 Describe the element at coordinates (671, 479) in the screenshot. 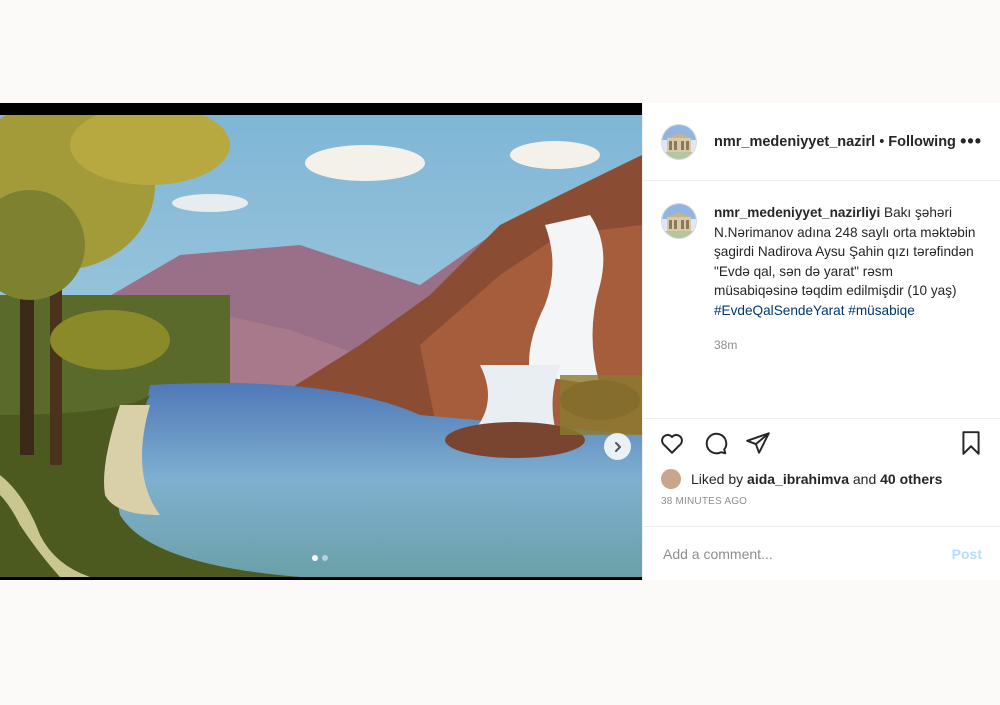

I see `liker-avatar` at that location.